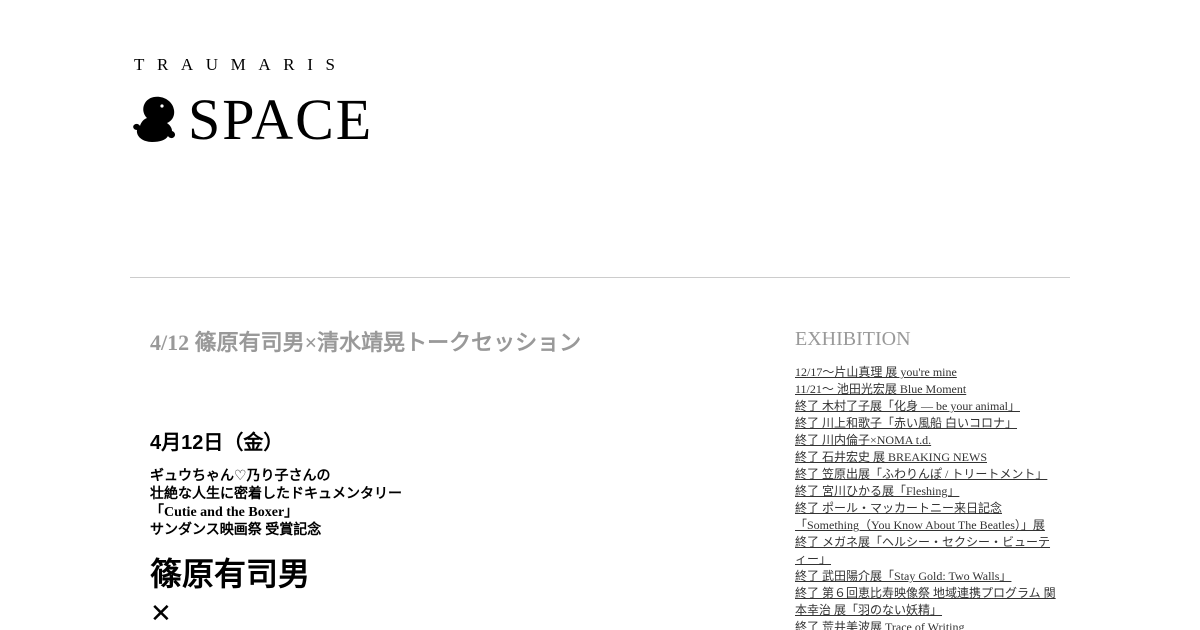  Describe the element at coordinates (922, 550) in the screenshot. I see `exhibition-link: 終了 メガネ展「ヘルシー・セクシー・ビューティー」` at that location.